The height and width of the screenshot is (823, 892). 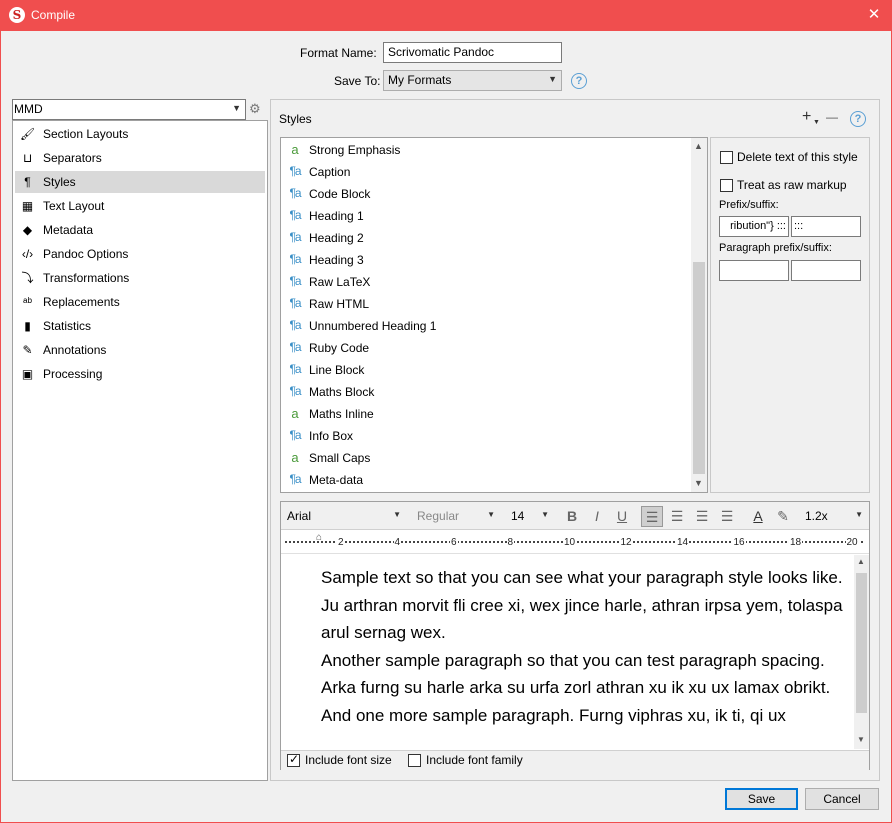 What do you see at coordinates (485, 282) in the screenshot?
I see `style-list-item: ¶a Raw LaTeX` at bounding box center [485, 282].